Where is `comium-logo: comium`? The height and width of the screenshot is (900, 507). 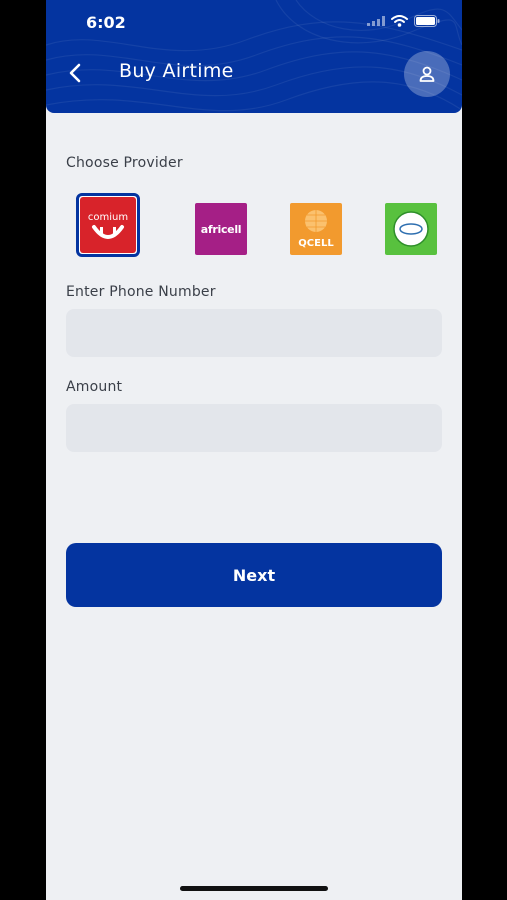
comium-logo: comium is located at coordinates (108, 225).